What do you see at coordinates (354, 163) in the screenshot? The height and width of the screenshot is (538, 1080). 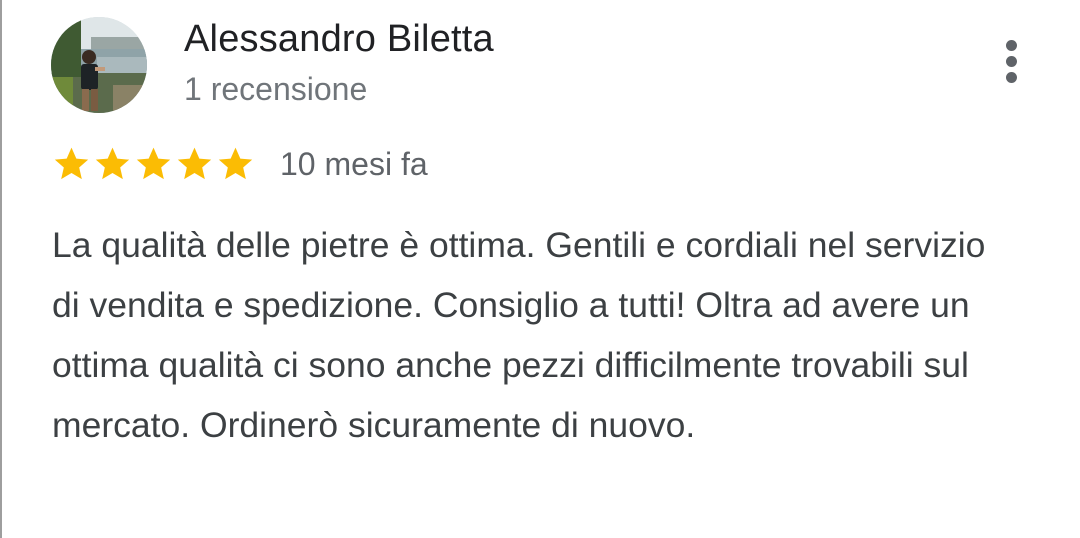 I see `review-date: 10 mesi fa` at bounding box center [354, 163].